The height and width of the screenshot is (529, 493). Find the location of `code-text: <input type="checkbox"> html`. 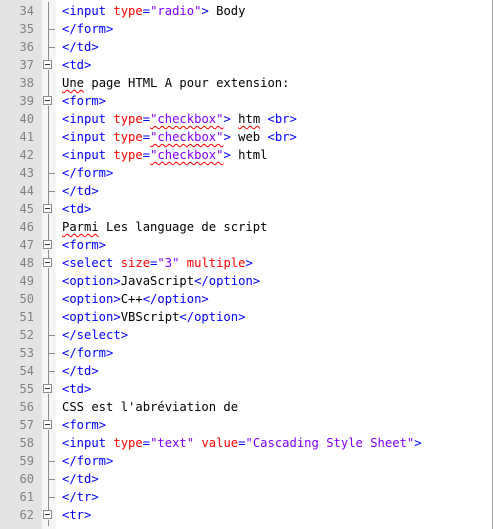

code-text: <input type="checkbox"> html is located at coordinates (164, 155).